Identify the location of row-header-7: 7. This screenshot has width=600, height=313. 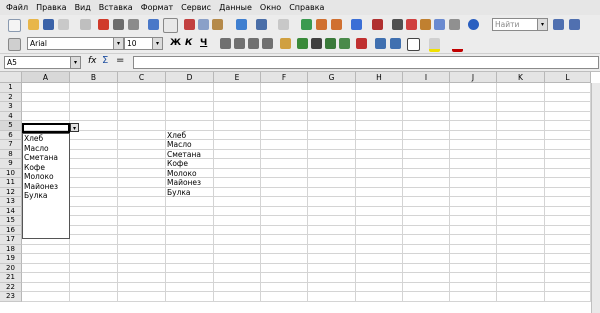
(11, 145).